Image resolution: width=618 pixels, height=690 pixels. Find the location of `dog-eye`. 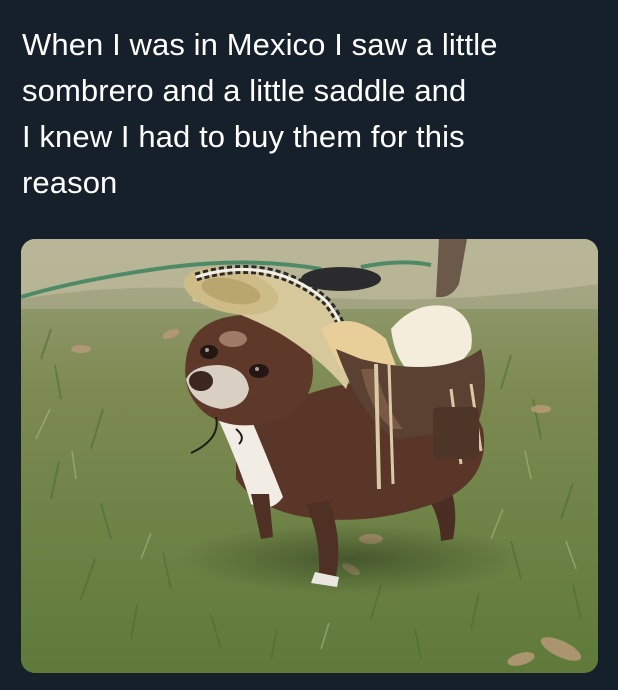

dog-eye is located at coordinates (209, 352).